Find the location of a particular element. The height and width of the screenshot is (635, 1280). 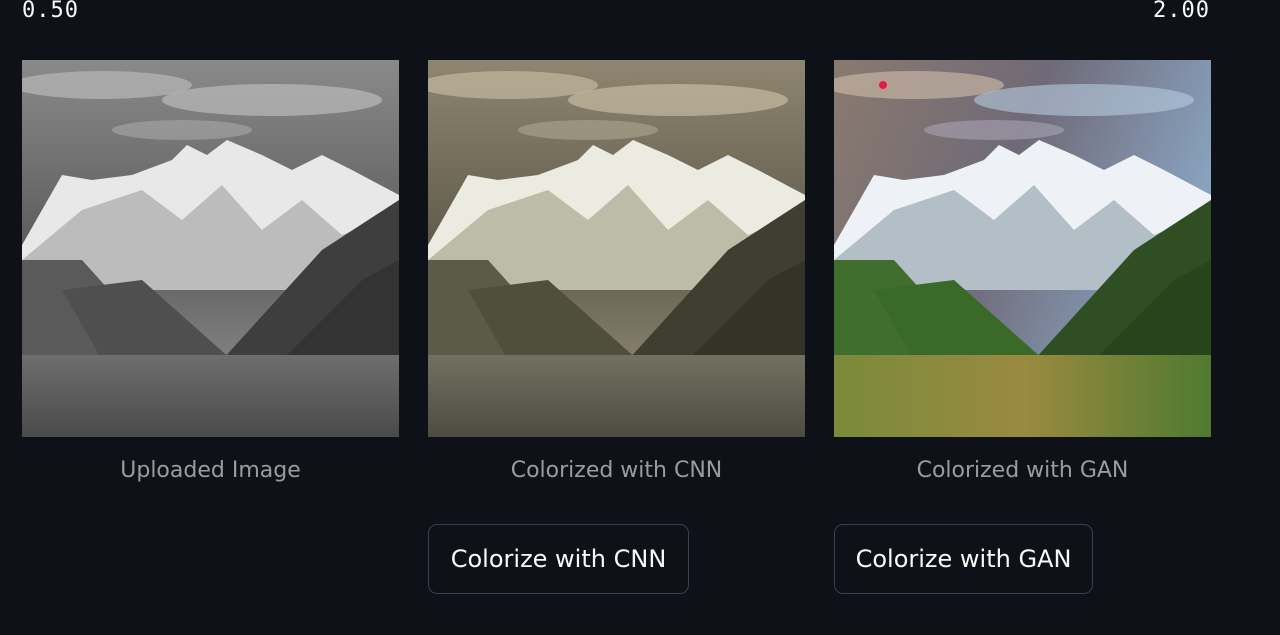

cnn-image-caption: Colorized with CNN is located at coordinates (616, 470).